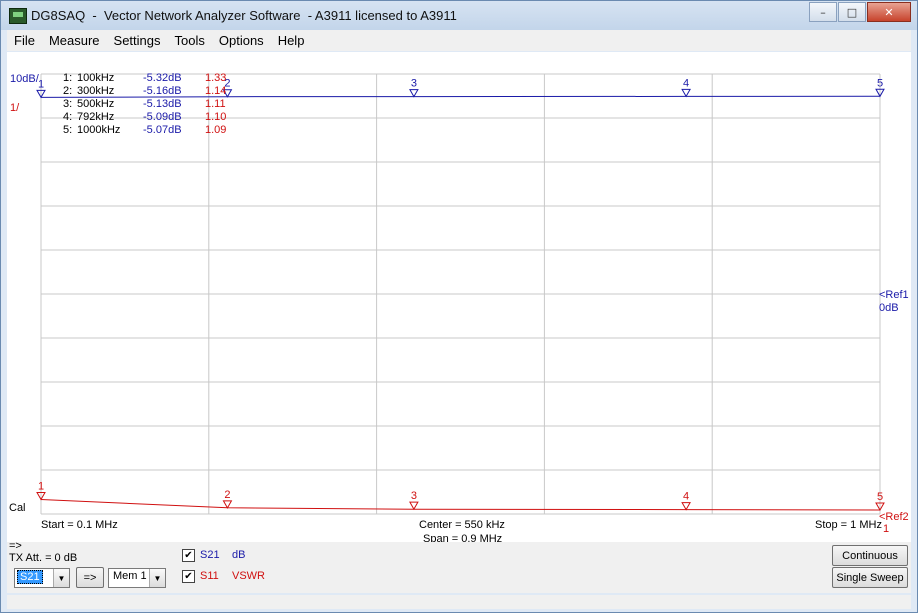  I want to click on marker-freq: 300kHz, so click(96, 91).